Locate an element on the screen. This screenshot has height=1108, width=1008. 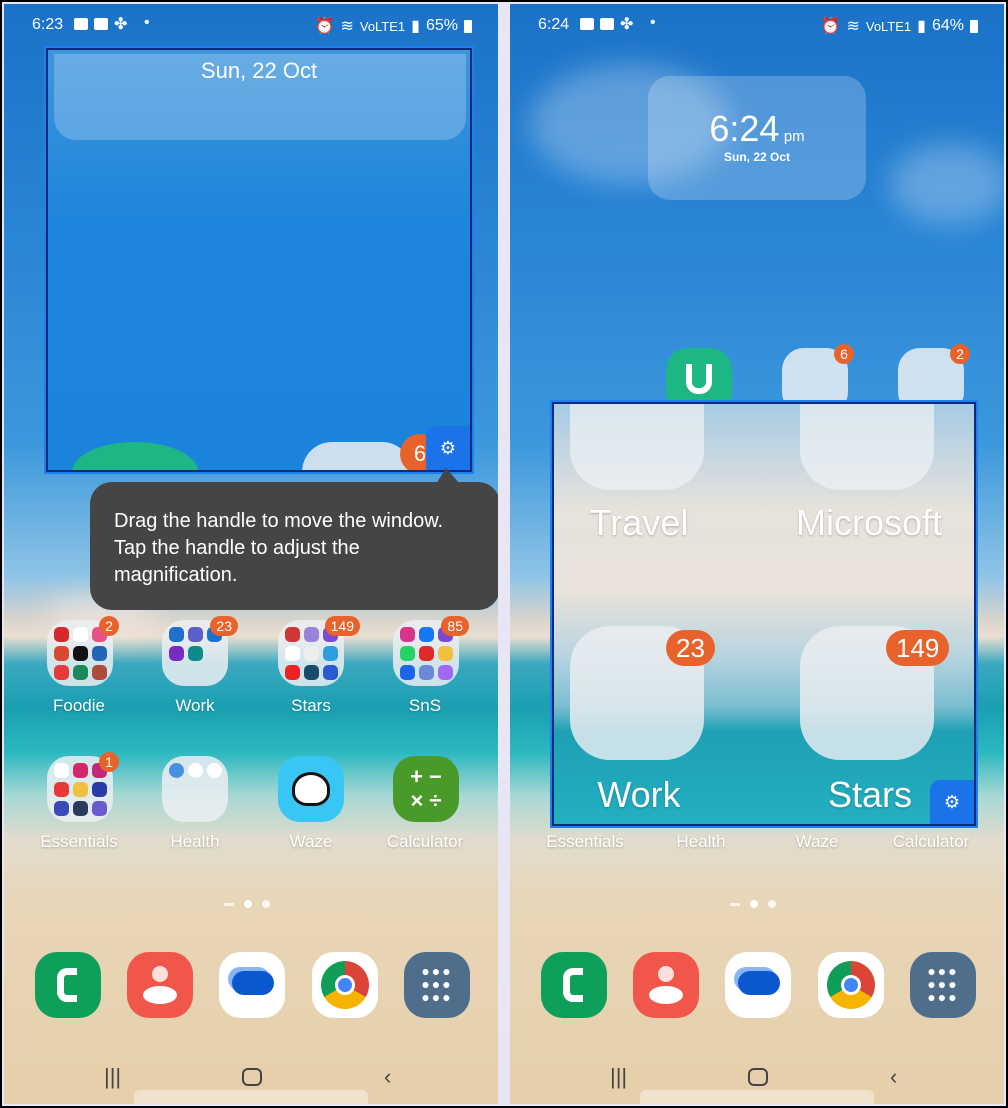
status-bar: 6:24 ✤ • ⏰ ≋ VoLTE1 ▮ 64% is located at coordinates (757, 27).